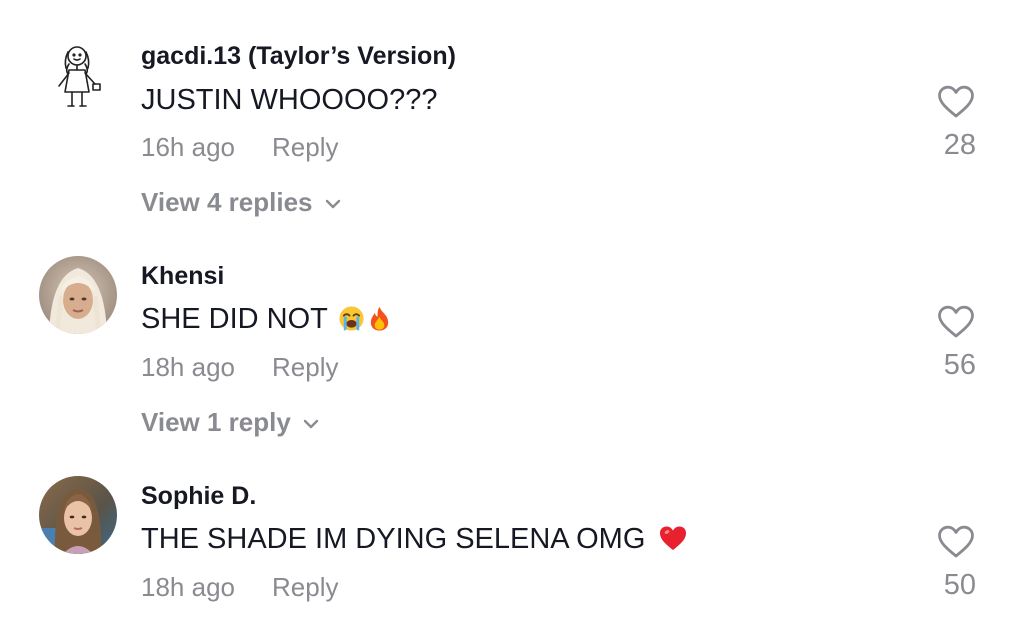 The width and height of the screenshot is (1024, 635). What do you see at coordinates (956, 542) in the screenshot?
I see `heart-like-icon` at bounding box center [956, 542].